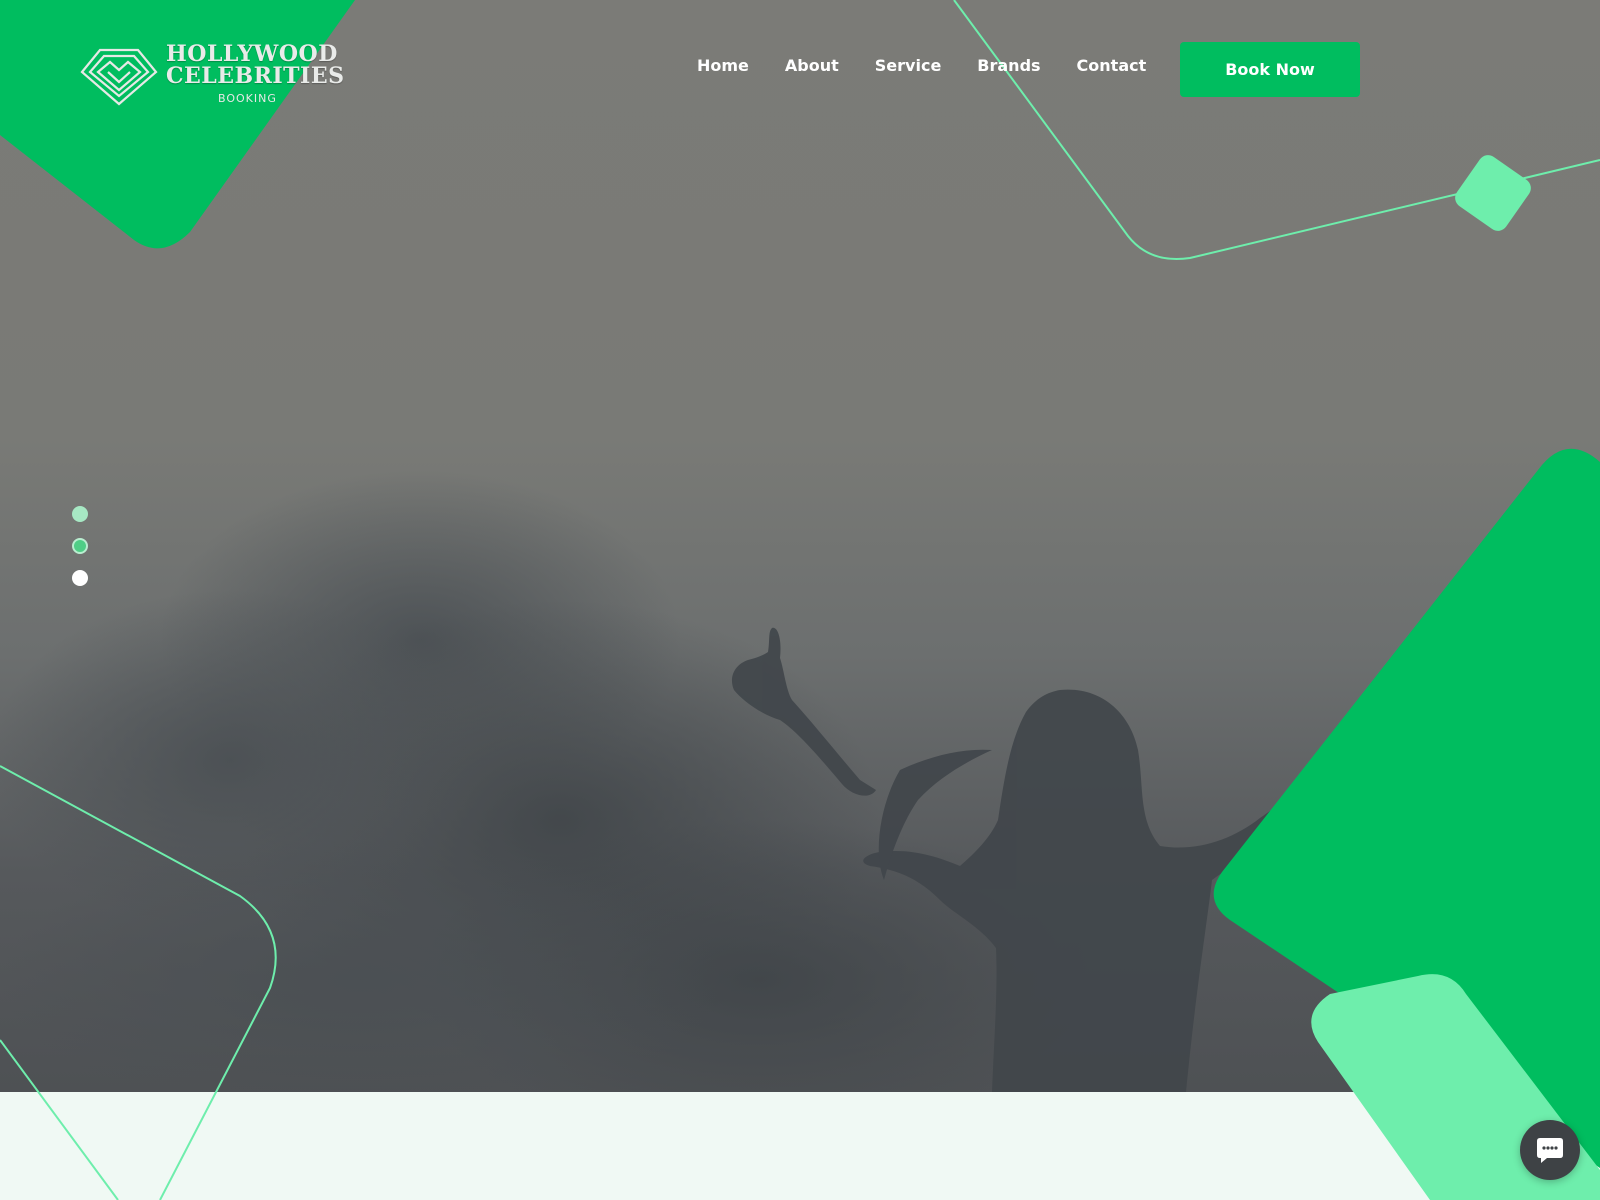  What do you see at coordinates (119, 77) in the screenshot?
I see `diamond-heart-logo-icon` at bounding box center [119, 77].